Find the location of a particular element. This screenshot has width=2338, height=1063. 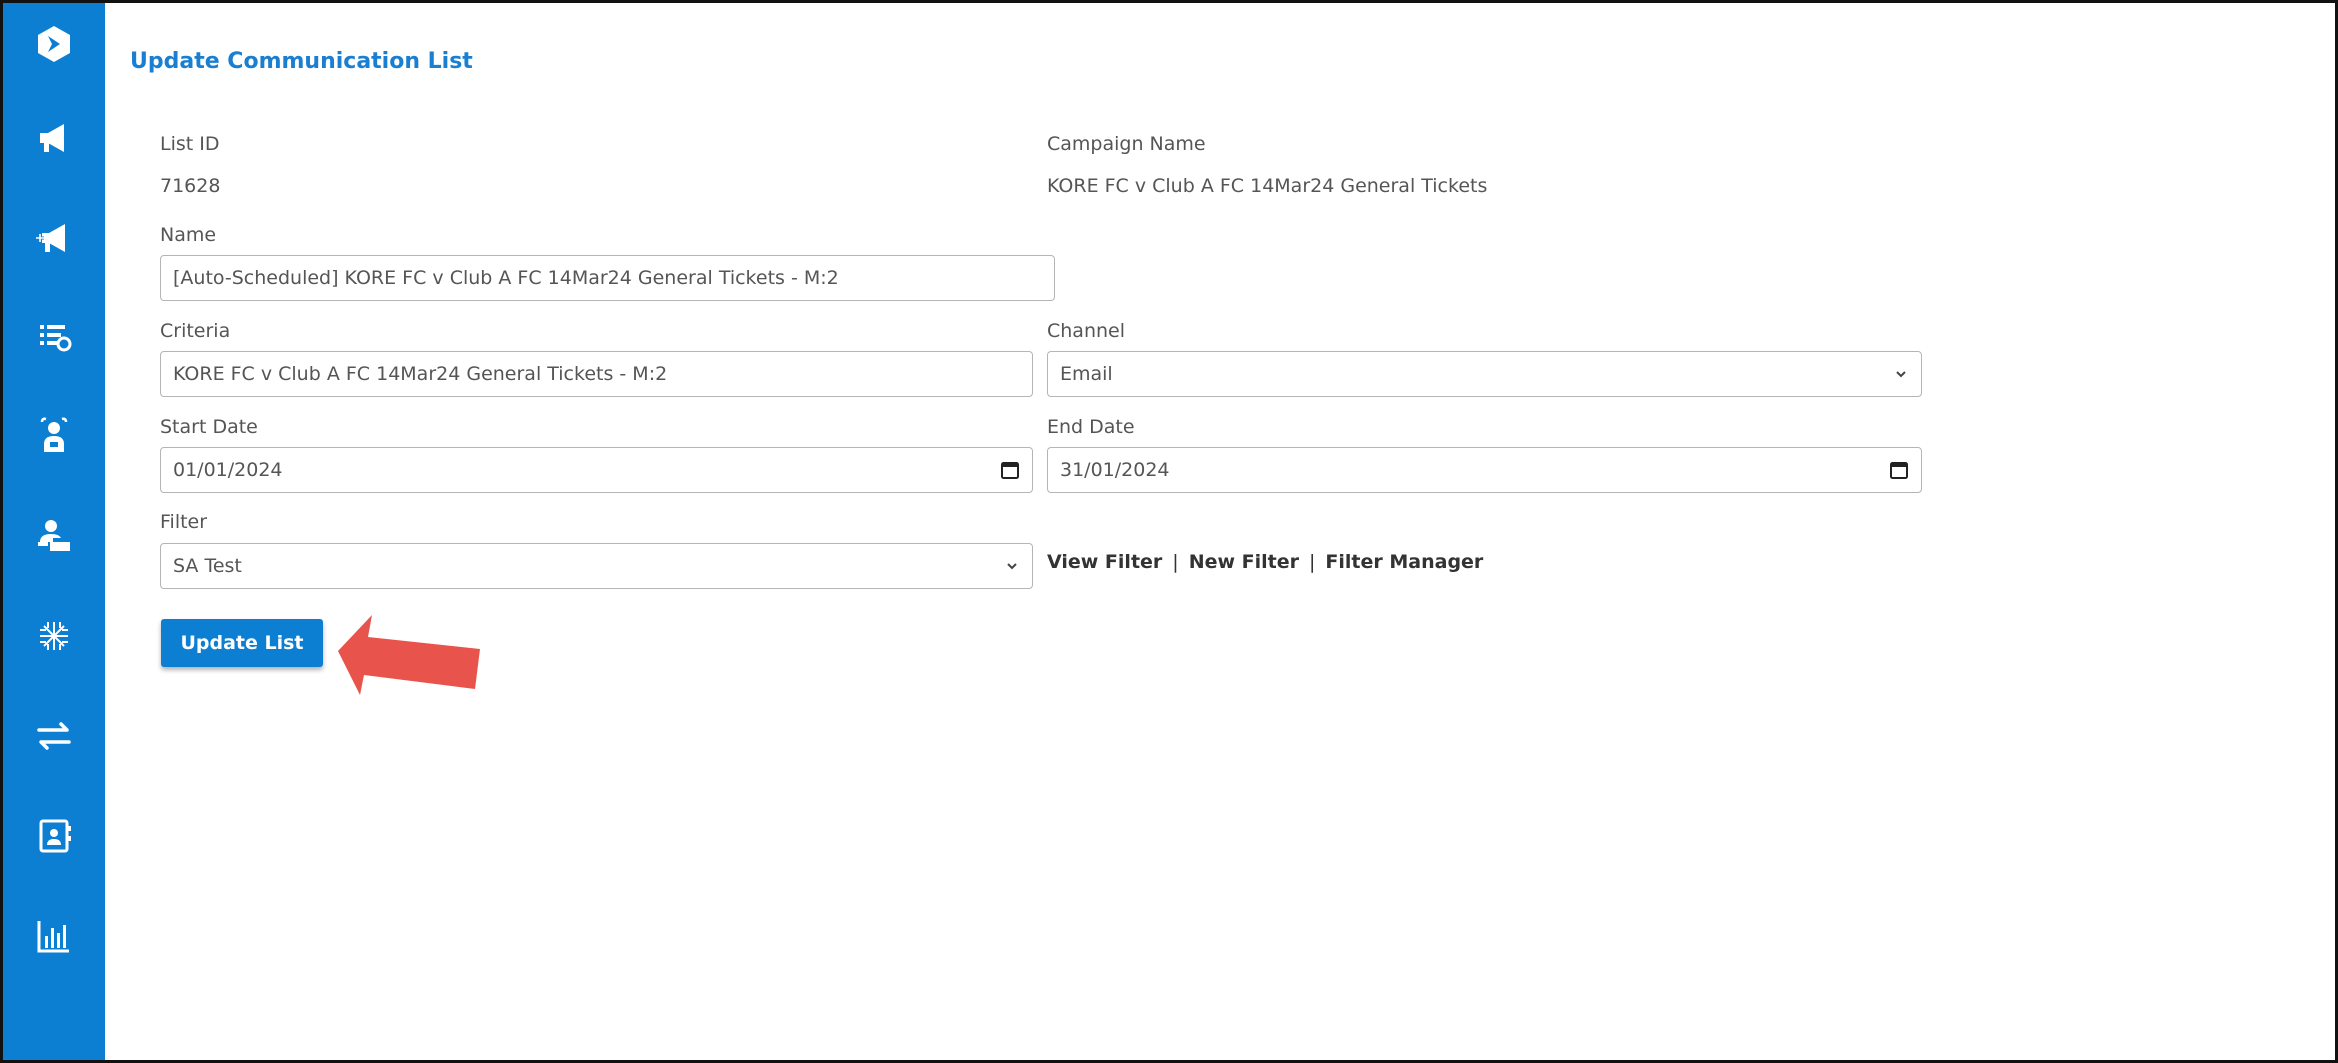

view-filter-link: View Filter is located at coordinates (1104, 562).